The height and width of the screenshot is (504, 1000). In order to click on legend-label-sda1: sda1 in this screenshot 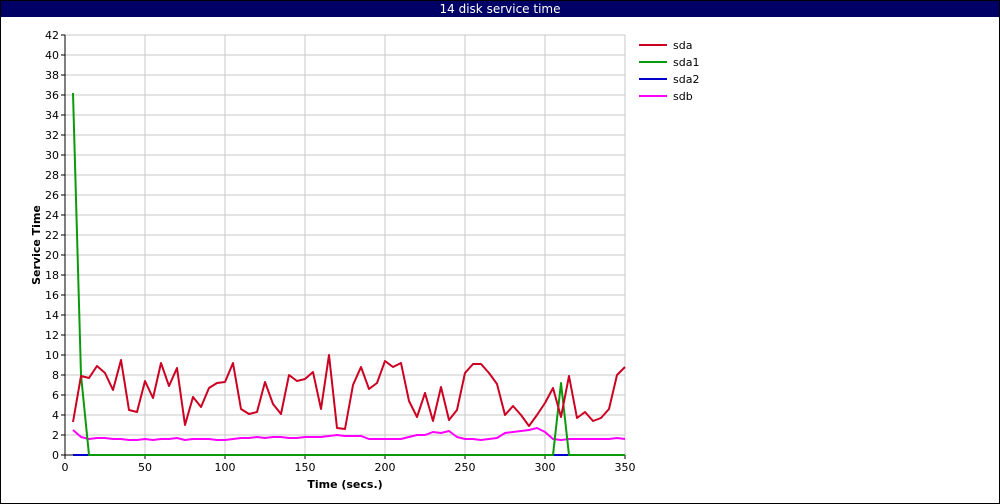, I will do `click(686, 62)`.